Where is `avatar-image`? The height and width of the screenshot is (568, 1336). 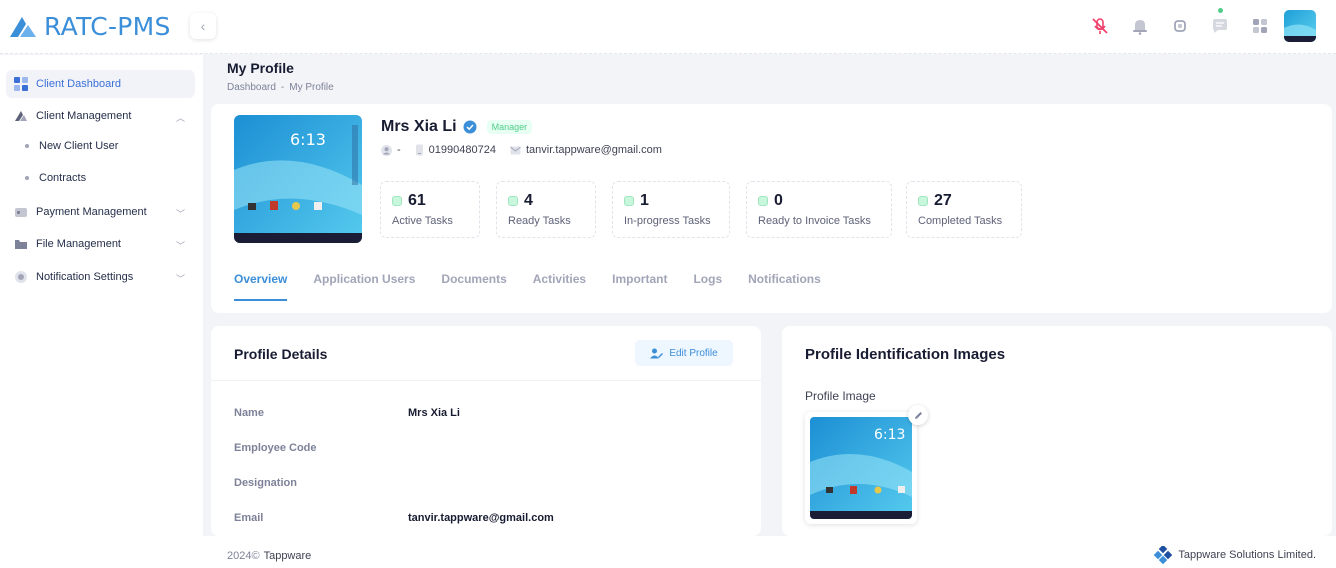 avatar-image is located at coordinates (1300, 26).